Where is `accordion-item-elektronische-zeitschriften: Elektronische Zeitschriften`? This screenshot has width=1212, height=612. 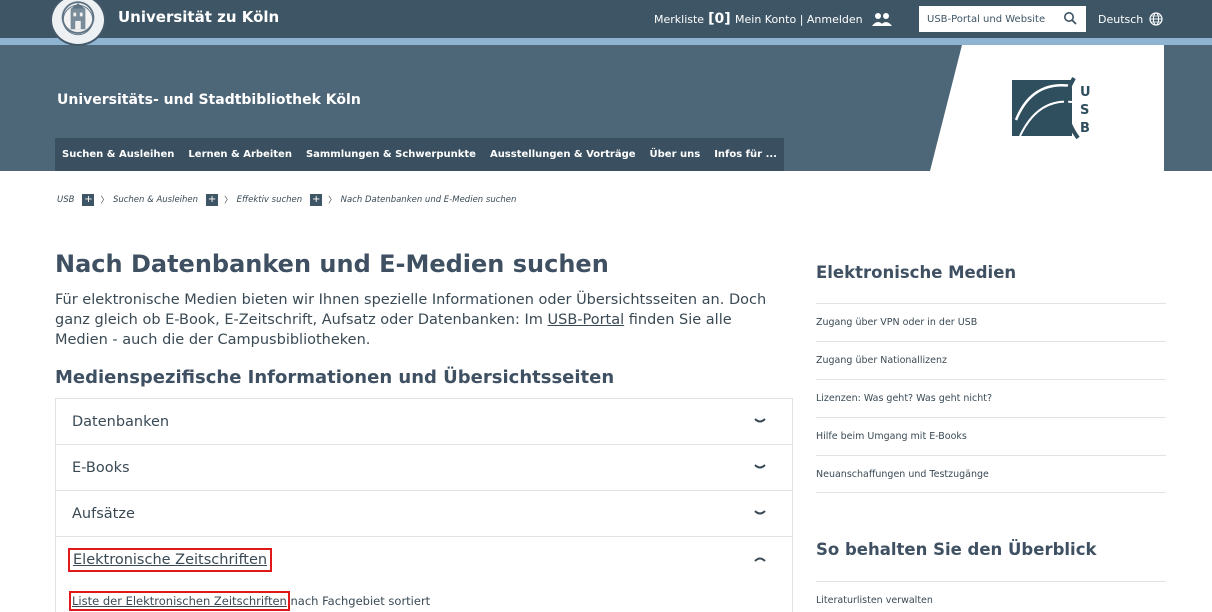
accordion-item-elektronische-zeitschriften: Elektronische Zeitschriften is located at coordinates (424, 559).